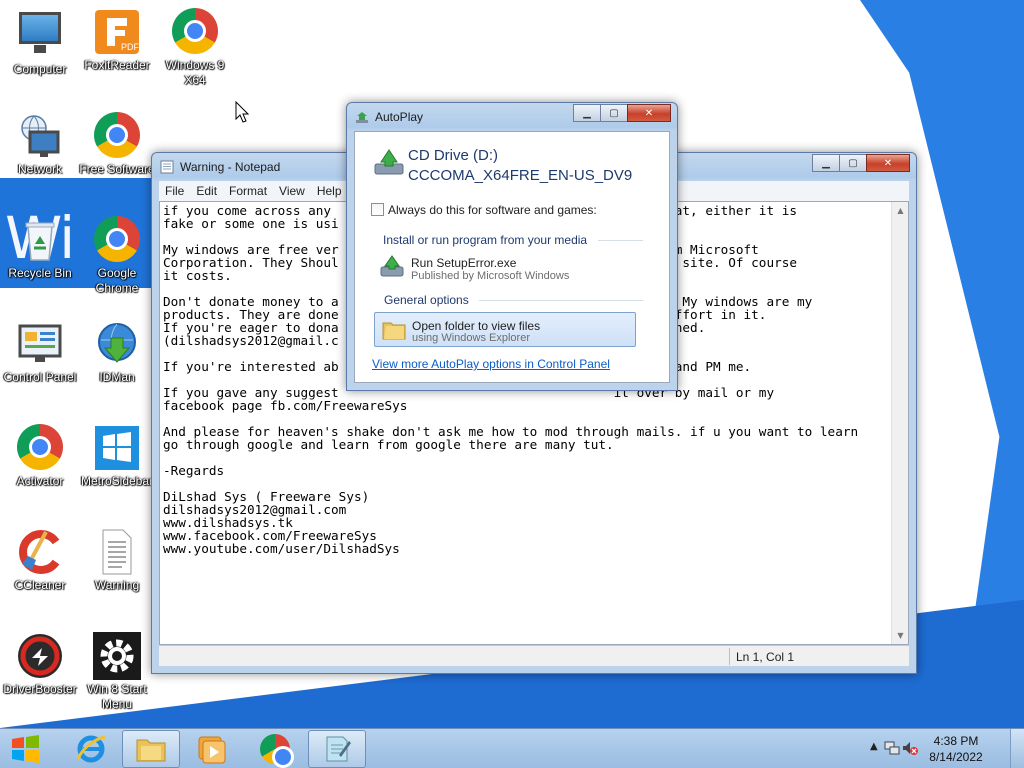  What do you see at coordinates (117, 377) in the screenshot?
I see `desktop-icon-label: IDMan` at bounding box center [117, 377].